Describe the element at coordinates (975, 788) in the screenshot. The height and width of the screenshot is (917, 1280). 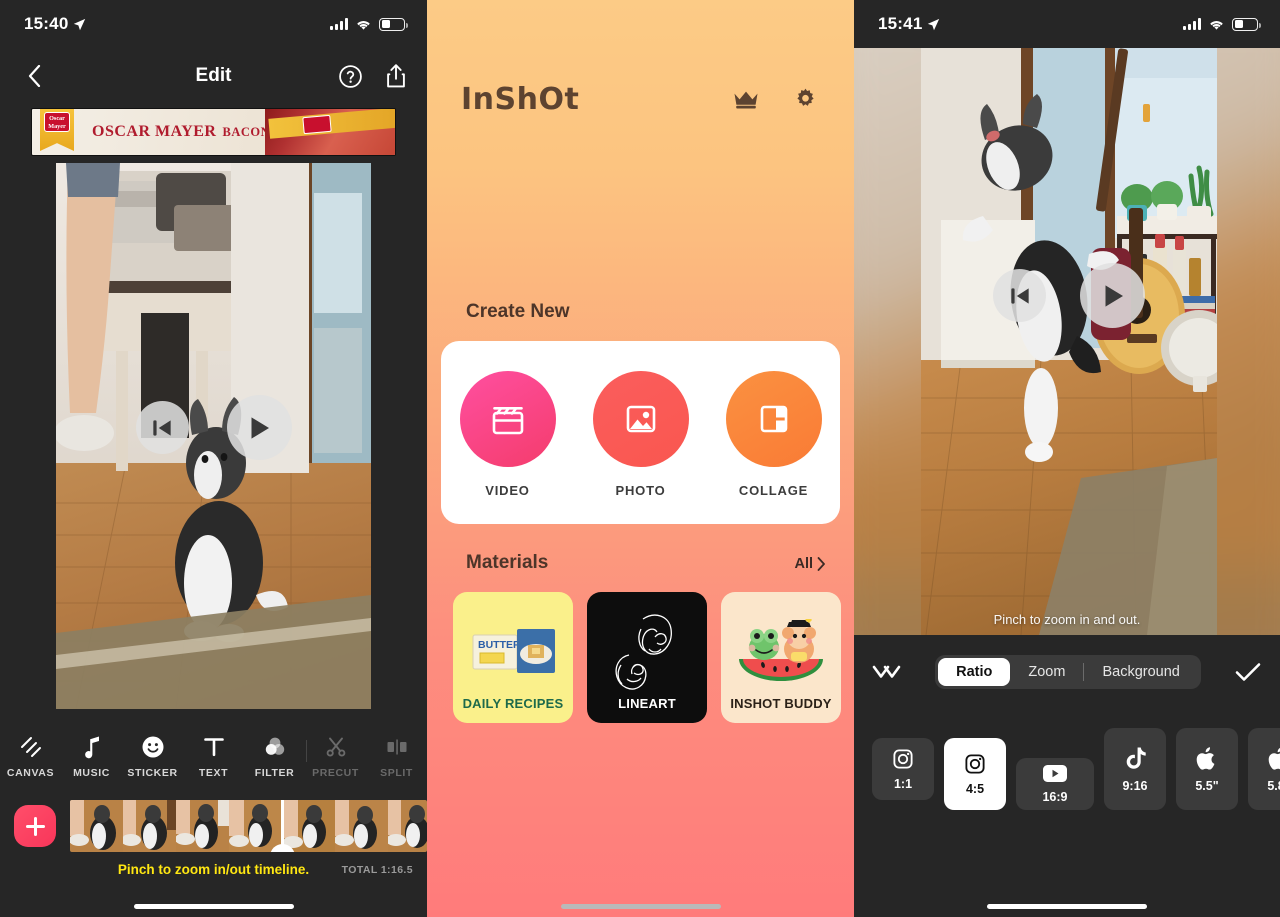
I see `ratio-label: 4:5` at that location.